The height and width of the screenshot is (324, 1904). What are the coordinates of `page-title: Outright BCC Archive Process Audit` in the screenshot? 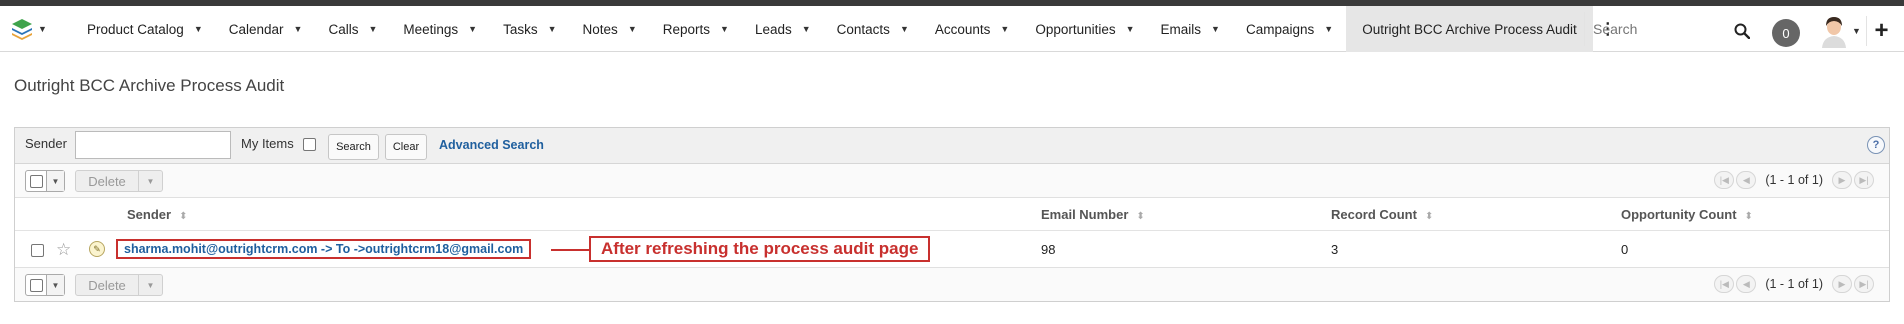 It's located at (149, 85).